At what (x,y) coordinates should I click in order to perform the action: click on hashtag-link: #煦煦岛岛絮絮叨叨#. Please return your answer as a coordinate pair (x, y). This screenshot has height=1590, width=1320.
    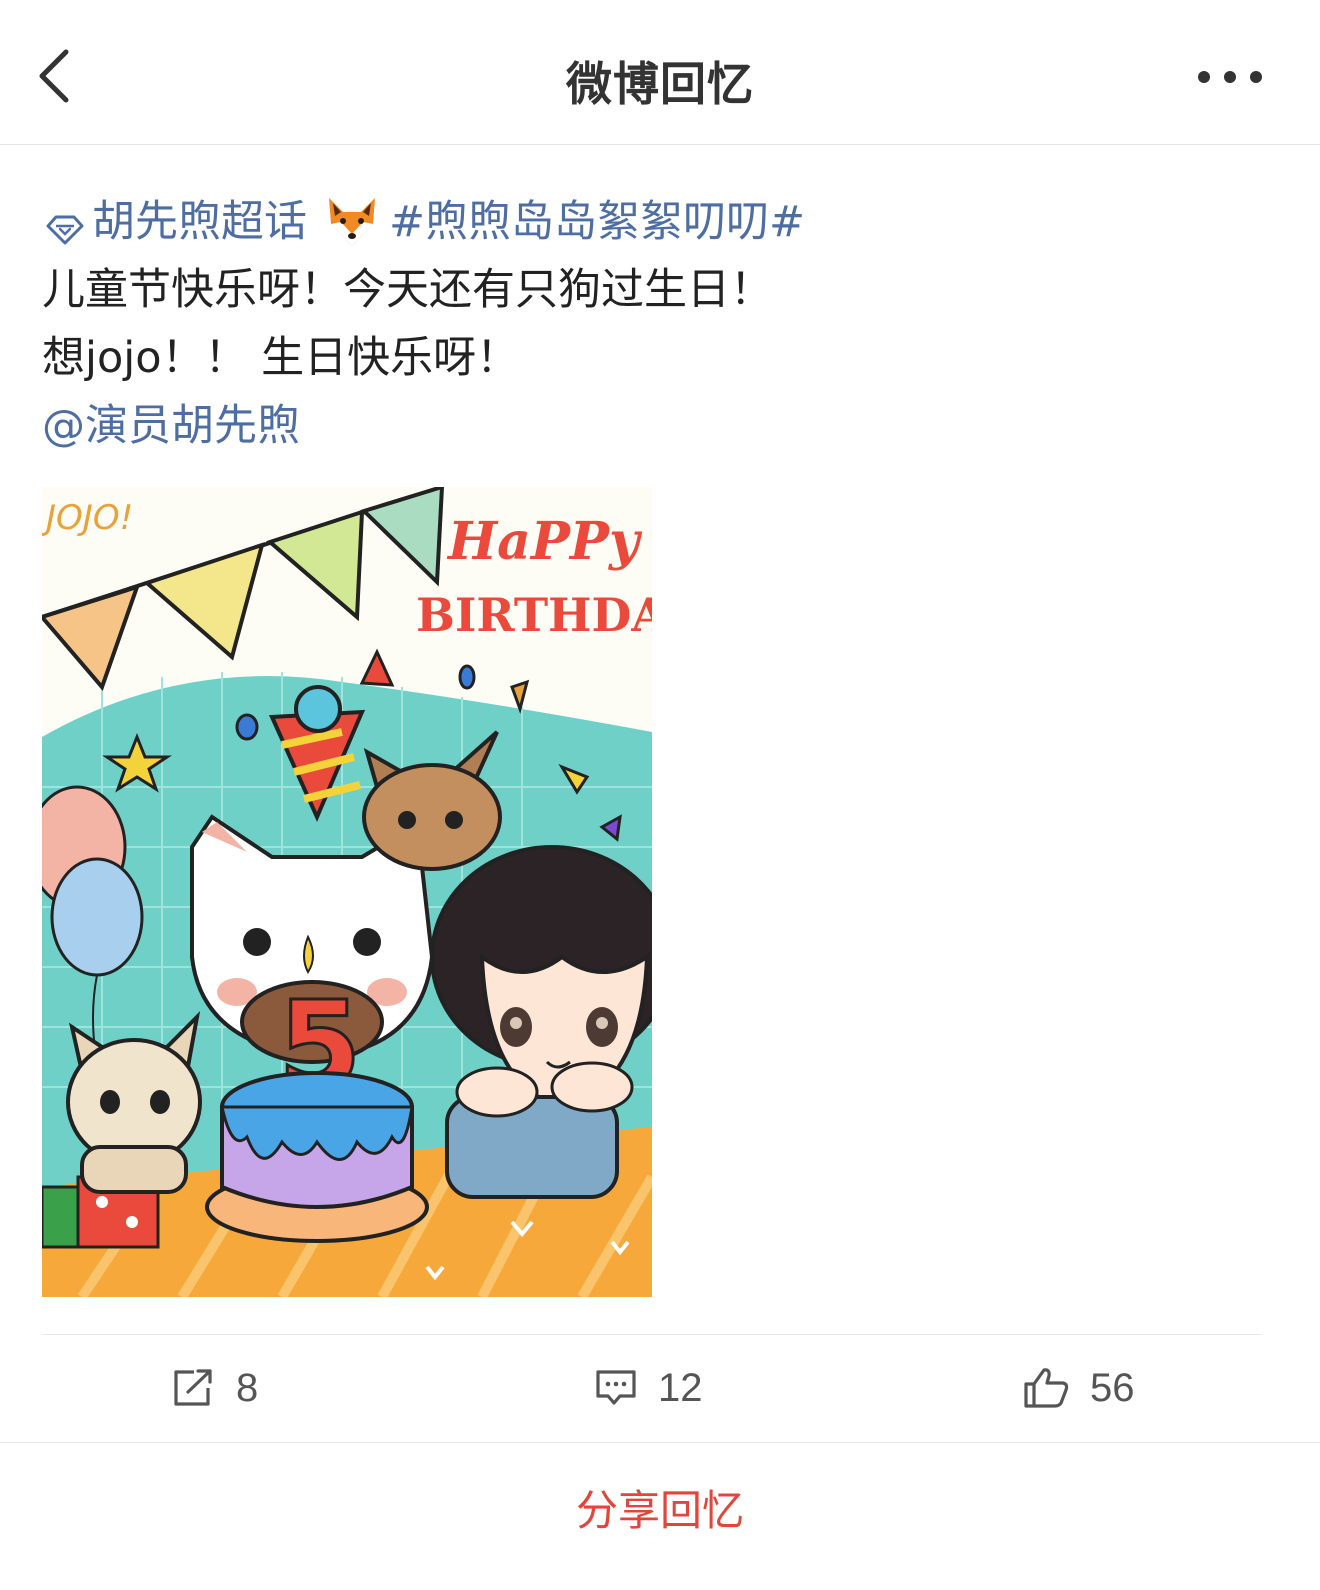
    Looking at the image, I should click on (597, 222).